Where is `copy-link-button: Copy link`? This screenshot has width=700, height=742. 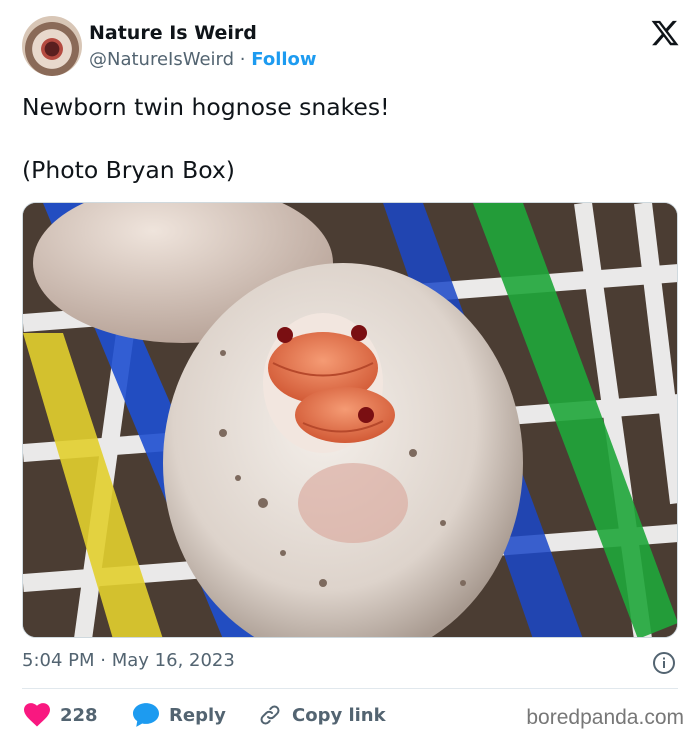
copy-link-button: Copy link is located at coordinates (322, 715).